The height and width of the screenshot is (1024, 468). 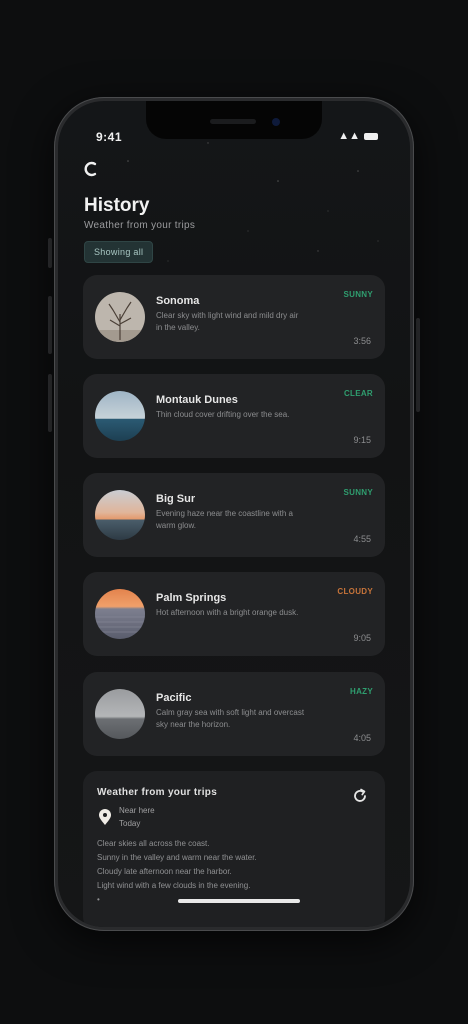 I want to click on power-button, so click(x=418, y=365).